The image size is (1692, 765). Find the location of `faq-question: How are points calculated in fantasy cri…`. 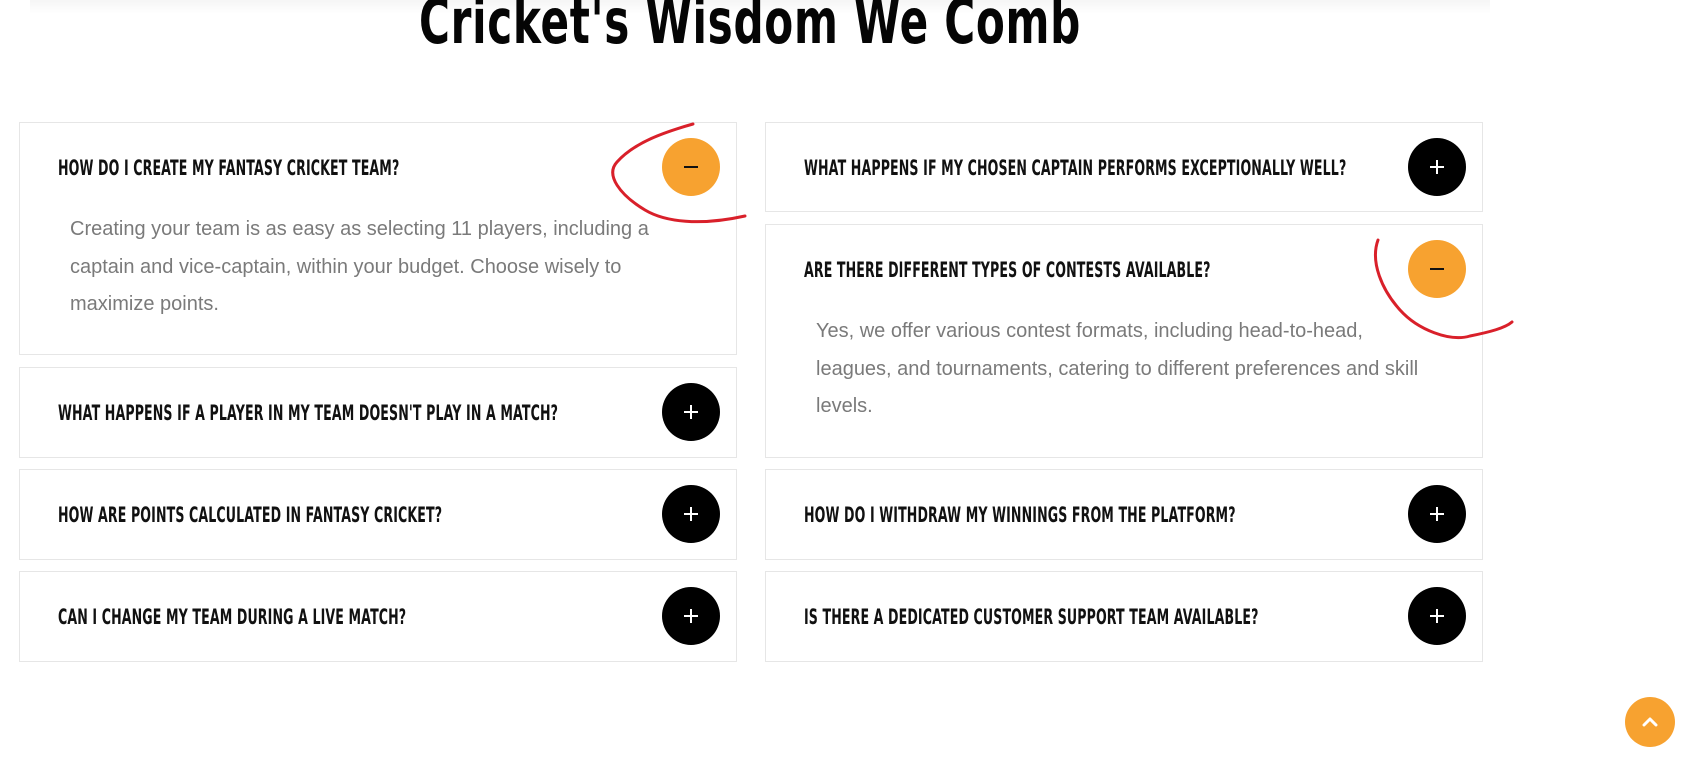

faq-question: How are points calculated in fantasy cri… is located at coordinates (250, 515).